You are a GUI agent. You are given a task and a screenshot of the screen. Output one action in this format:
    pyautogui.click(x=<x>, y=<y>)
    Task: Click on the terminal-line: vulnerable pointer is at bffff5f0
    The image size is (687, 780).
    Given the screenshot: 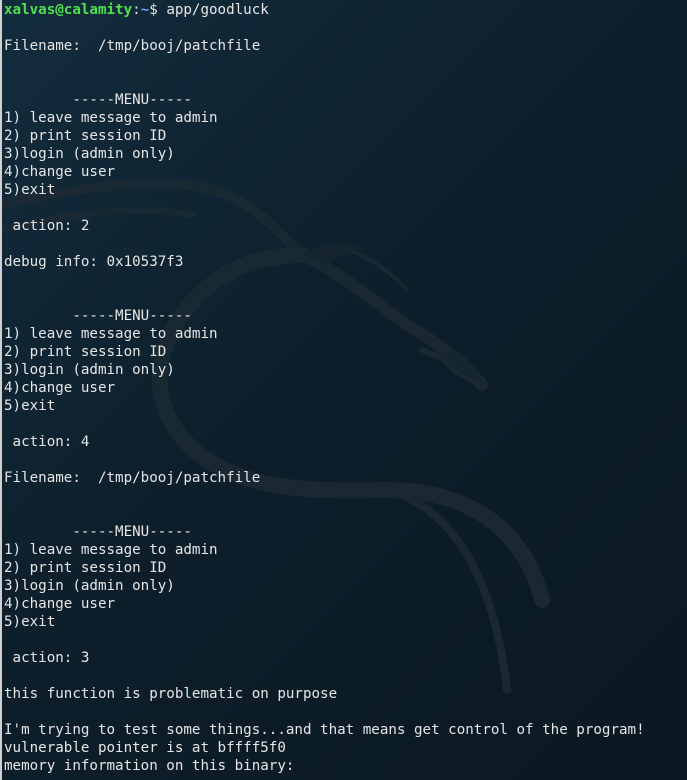 What is the action you would take?
    pyautogui.click(x=145, y=748)
    